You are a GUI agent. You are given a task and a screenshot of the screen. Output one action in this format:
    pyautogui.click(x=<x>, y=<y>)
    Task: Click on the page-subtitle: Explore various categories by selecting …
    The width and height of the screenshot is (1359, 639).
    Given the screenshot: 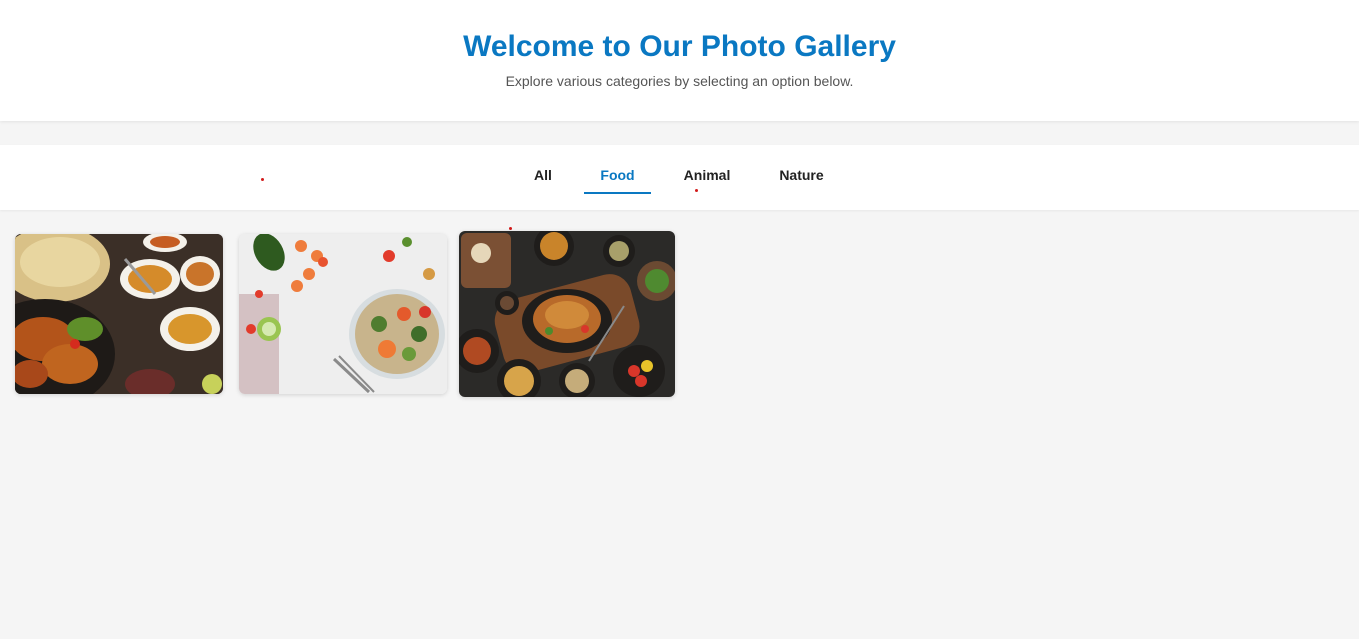 What is the action you would take?
    pyautogui.click(x=679, y=81)
    